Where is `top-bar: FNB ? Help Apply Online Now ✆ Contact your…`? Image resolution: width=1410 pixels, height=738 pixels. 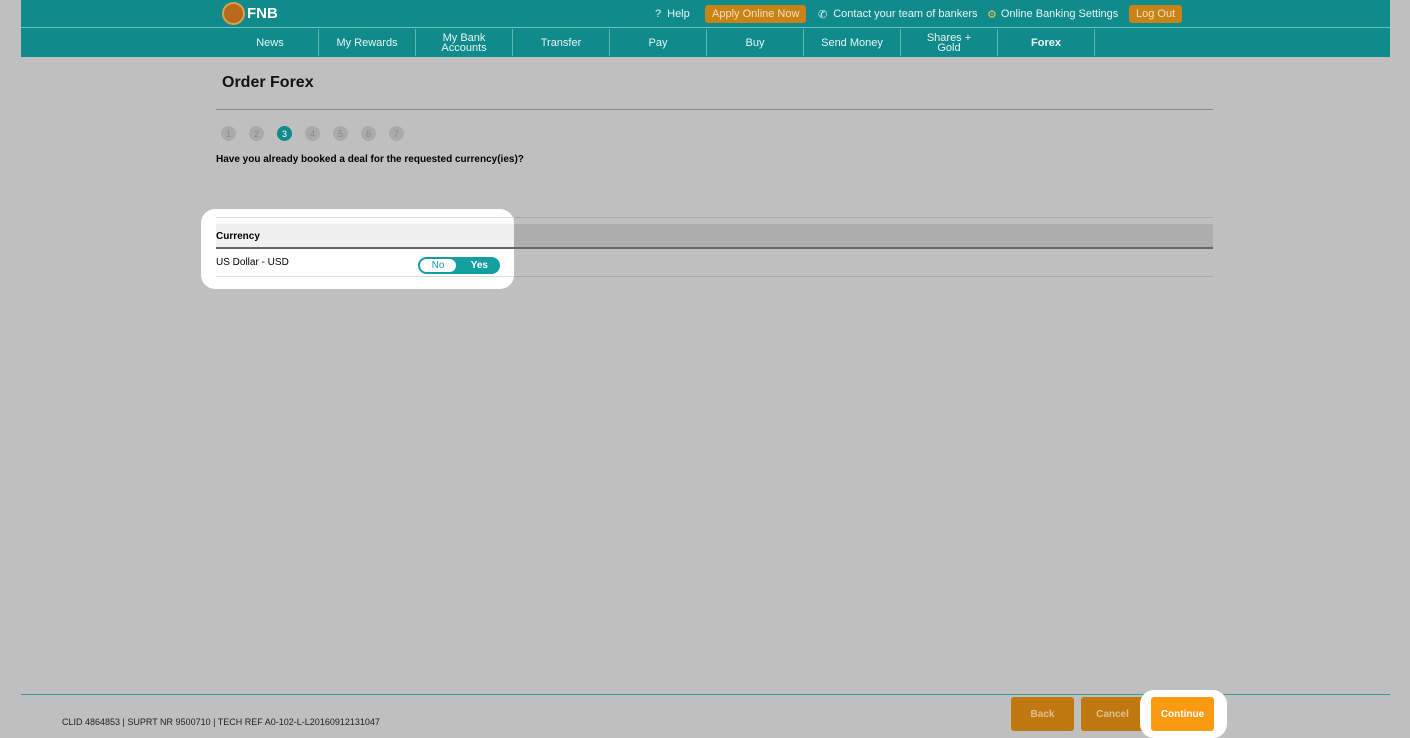
top-bar: FNB ? Help Apply Online Now ✆ Contact your… is located at coordinates (705, 14).